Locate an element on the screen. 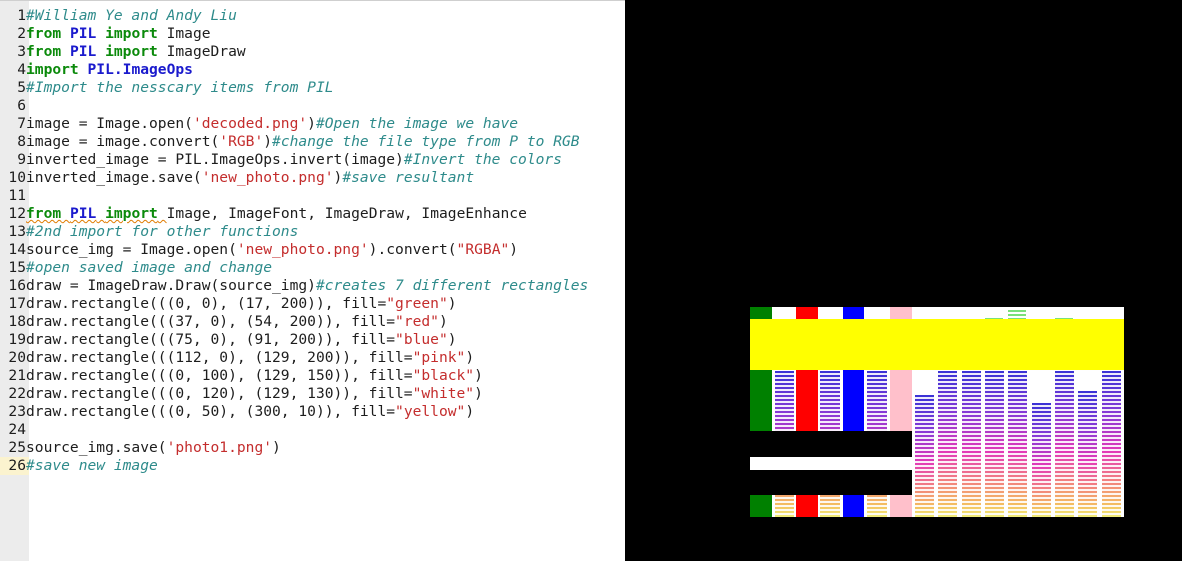 Image resolution: width=1182 pixels, height=561 pixels. line-number: 19 is located at coordinates (17, 339).